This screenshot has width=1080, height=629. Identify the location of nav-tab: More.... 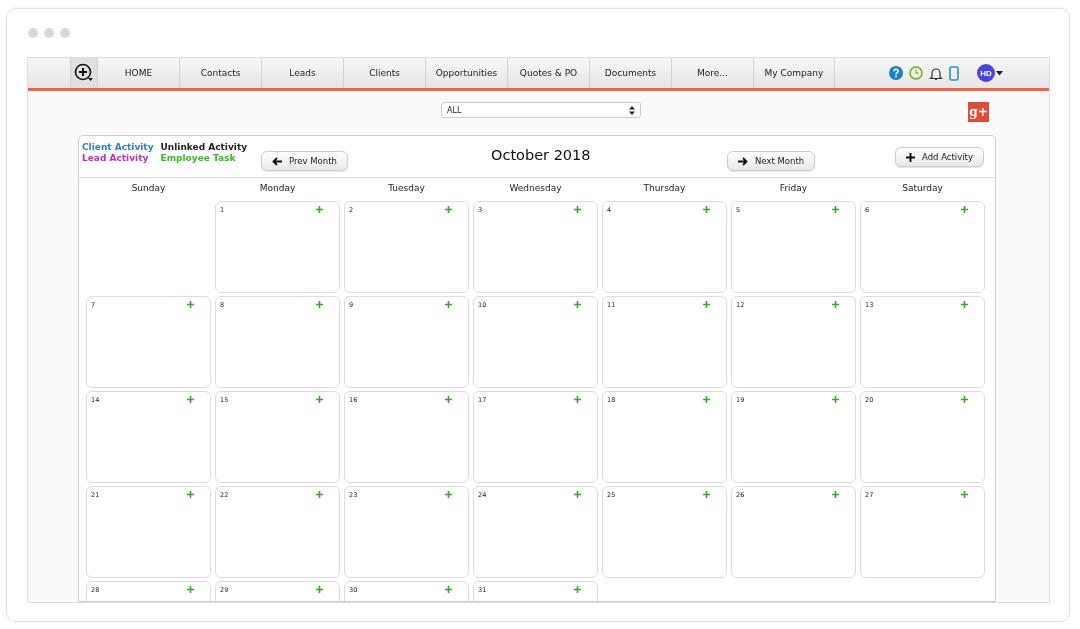
(712, 73).